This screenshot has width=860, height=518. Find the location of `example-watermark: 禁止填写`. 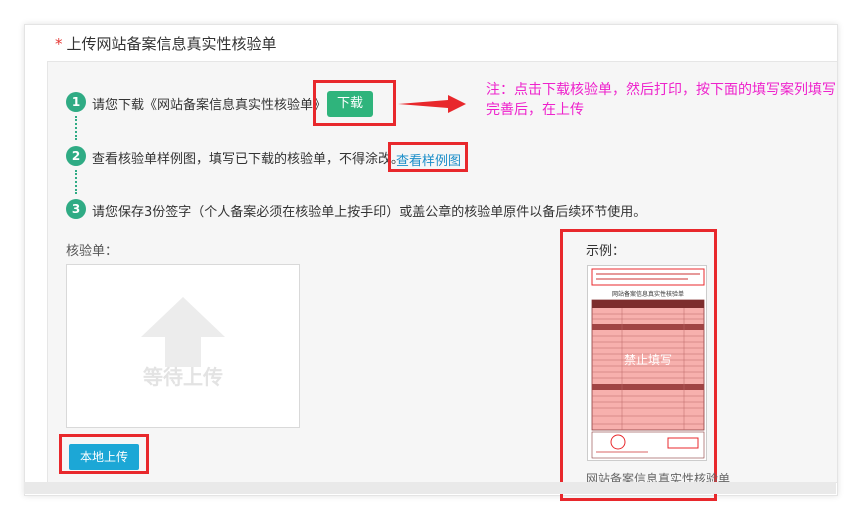

example-watermark: 禁止填写 is located at coordinates (648, 360).